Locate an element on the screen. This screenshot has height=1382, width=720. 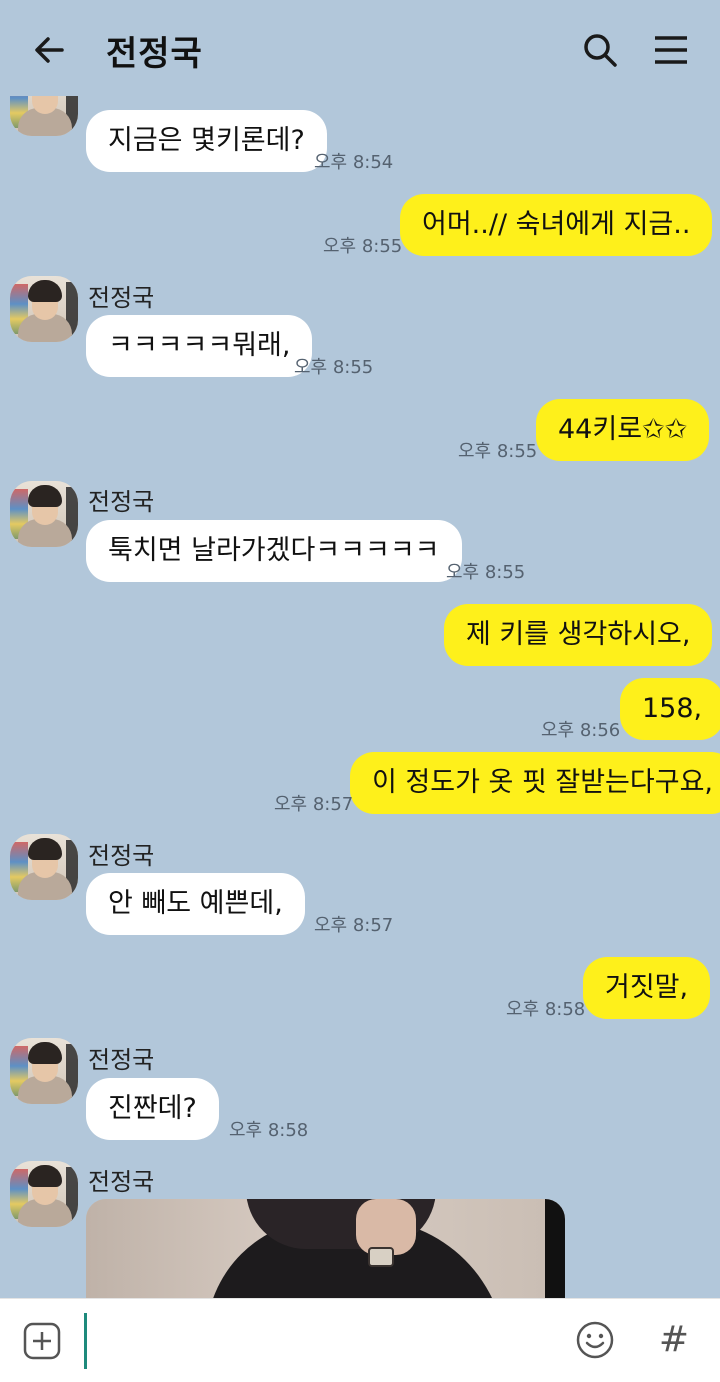
smiley-icon is located at coordinates (595, 1340).